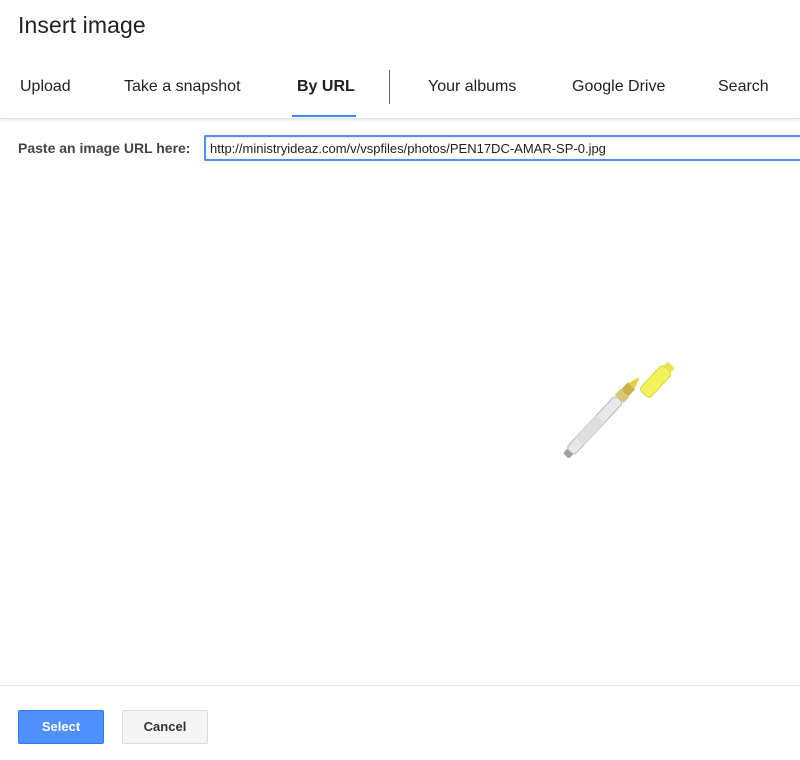 This screenshot has width=800, height=760. Describe the element at coordinates (502, 148) in the screenshot. I see `image-url-input` at that location.